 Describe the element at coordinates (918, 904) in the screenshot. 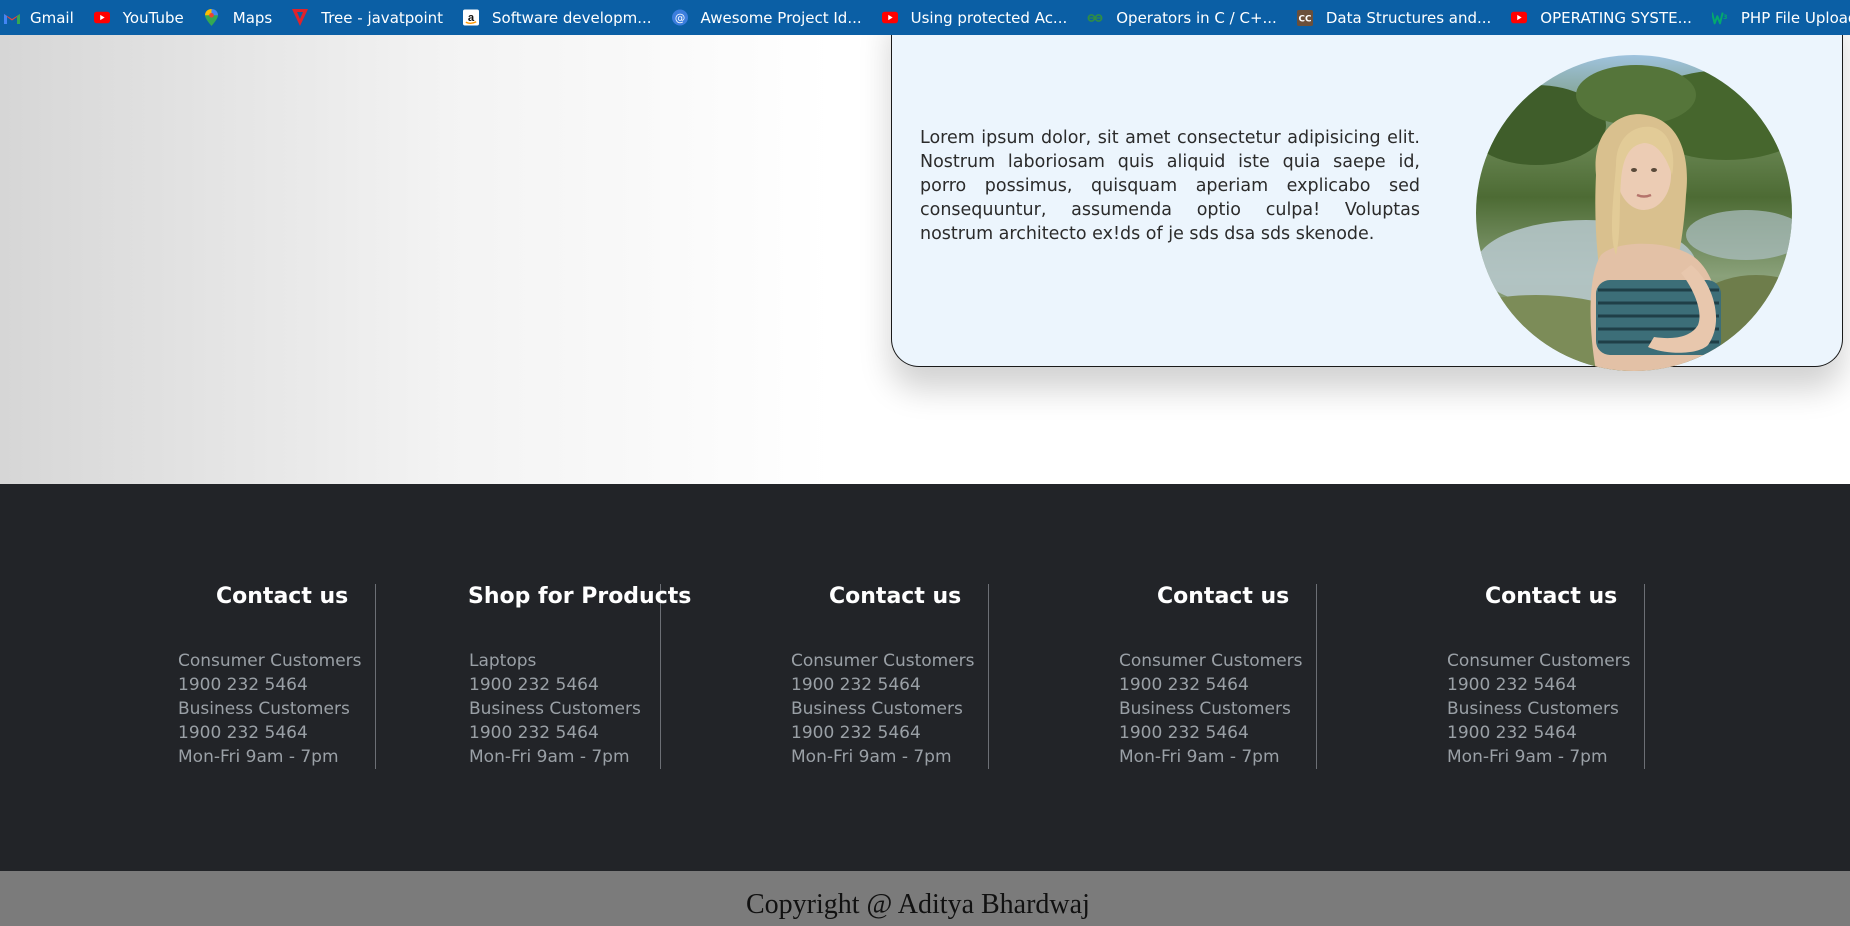

I see `copyright-text: Copyright @ Aditya Bhardwaj` at that location.